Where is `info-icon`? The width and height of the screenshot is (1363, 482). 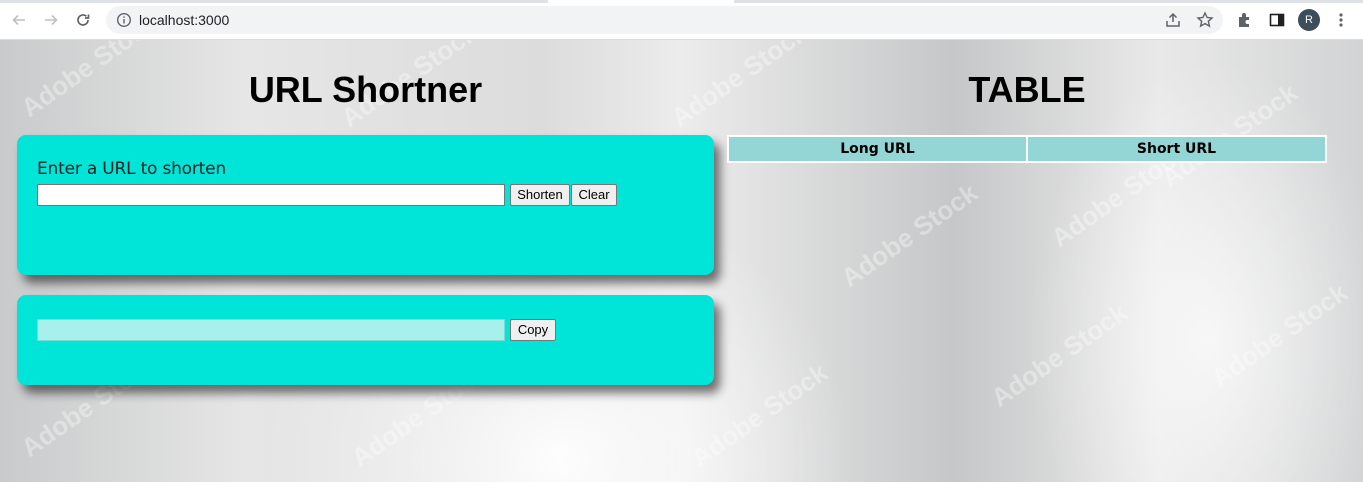 info-icon is located at coordinates (124, 20).